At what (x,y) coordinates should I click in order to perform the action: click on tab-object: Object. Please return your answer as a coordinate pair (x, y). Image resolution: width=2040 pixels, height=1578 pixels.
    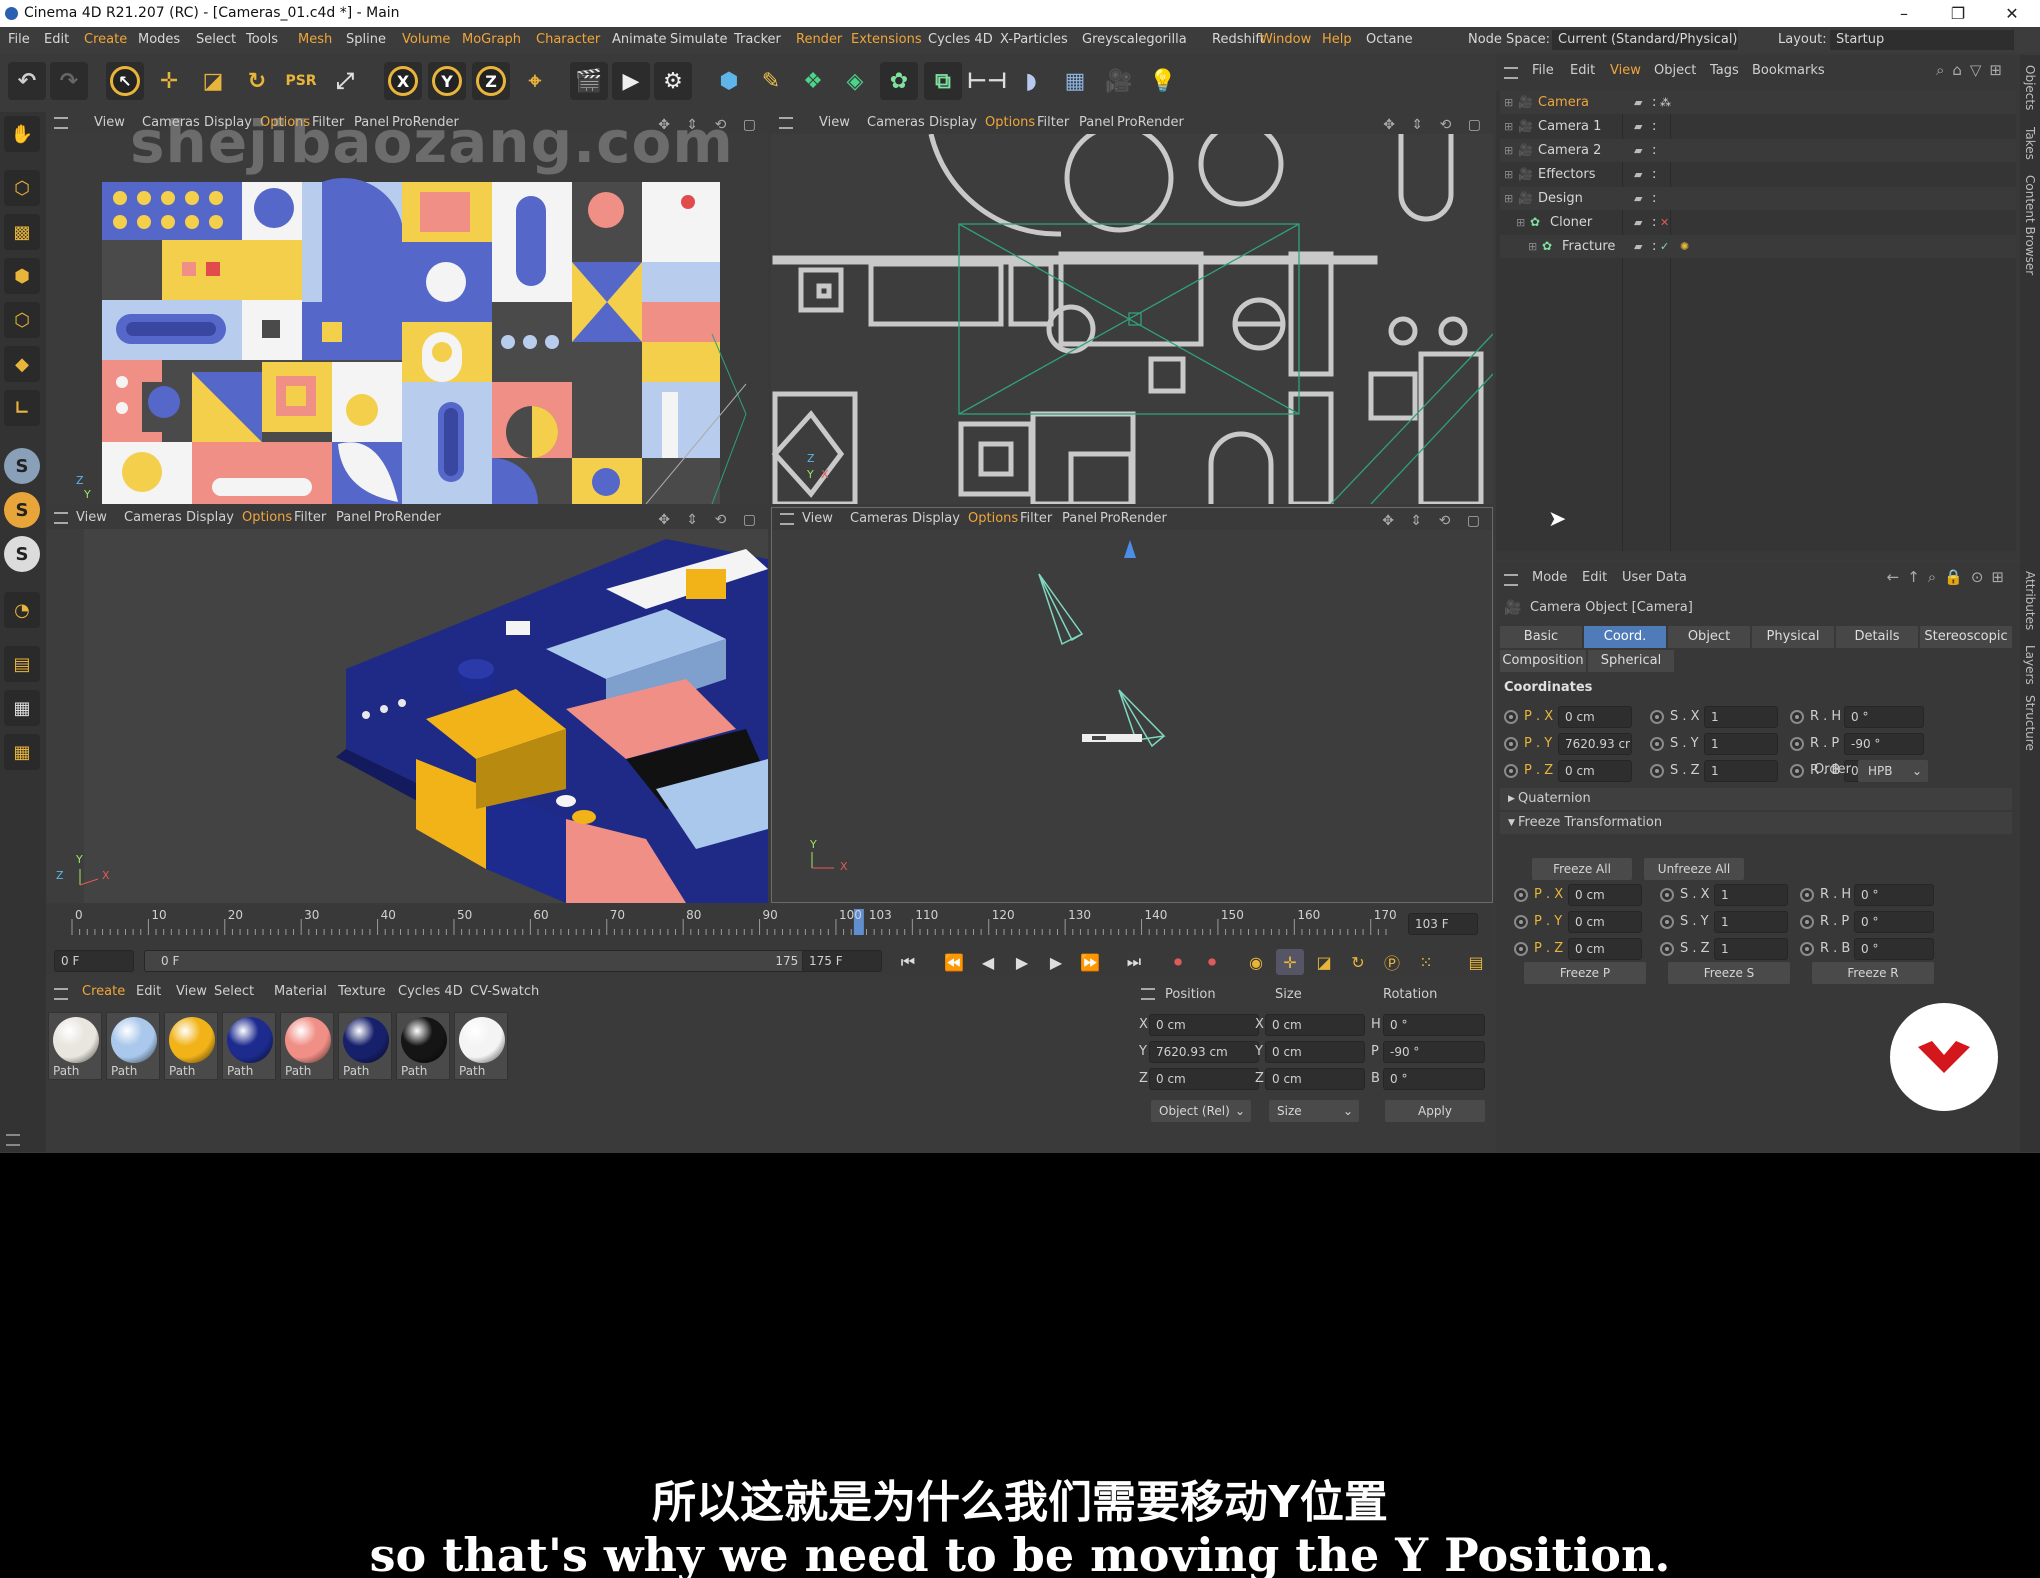
    Looking at the image, I should click on (1709, 637).